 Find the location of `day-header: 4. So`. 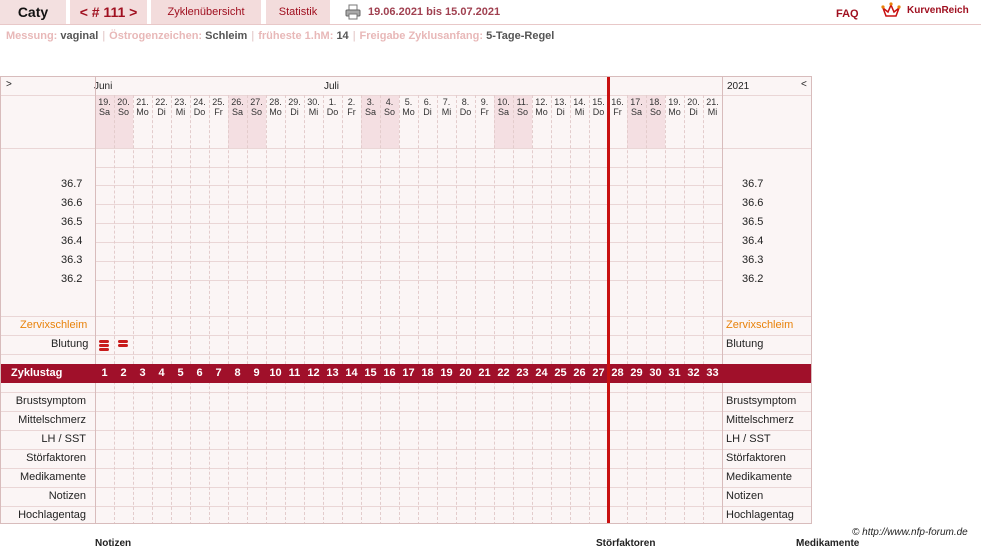

day-header: 4. So is located at coordinates (389, 107).